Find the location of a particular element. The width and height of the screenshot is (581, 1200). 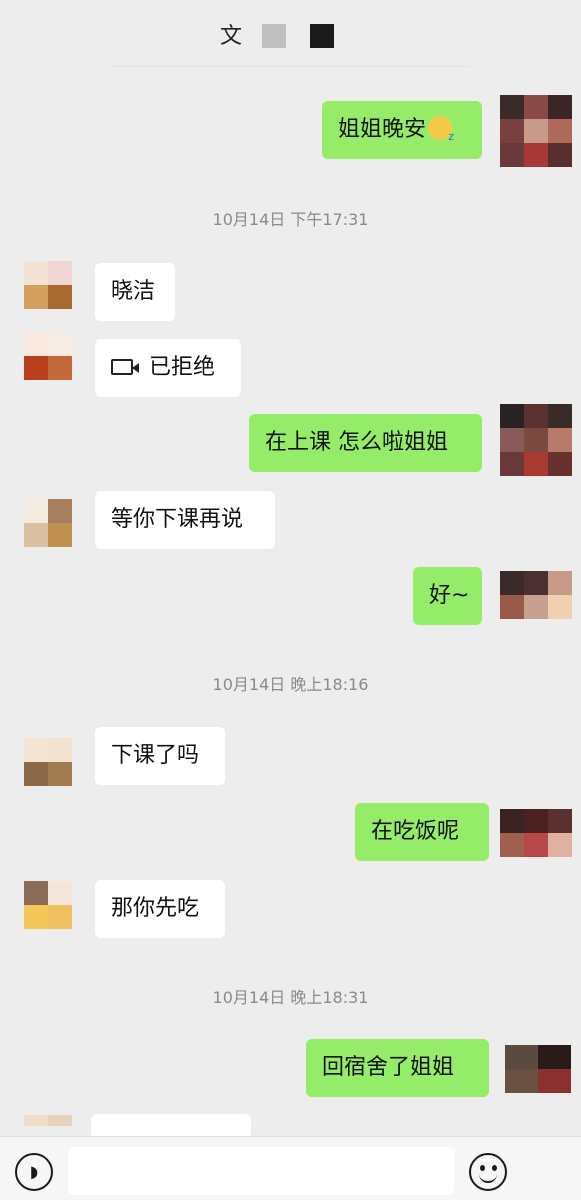

message-text: 在上课 怎么啦姐姐 is located at coordinates (356, 442).